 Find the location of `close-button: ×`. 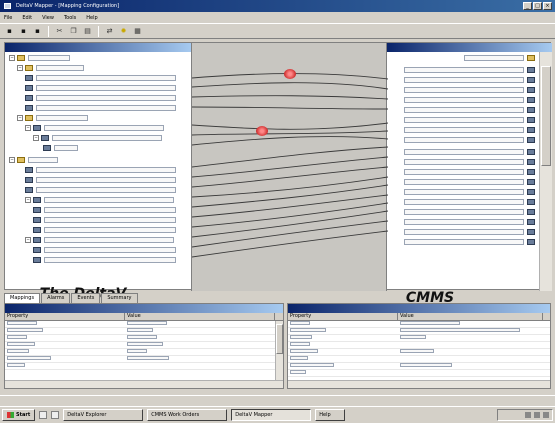

close-button: × is located at coordinates (547, 6).